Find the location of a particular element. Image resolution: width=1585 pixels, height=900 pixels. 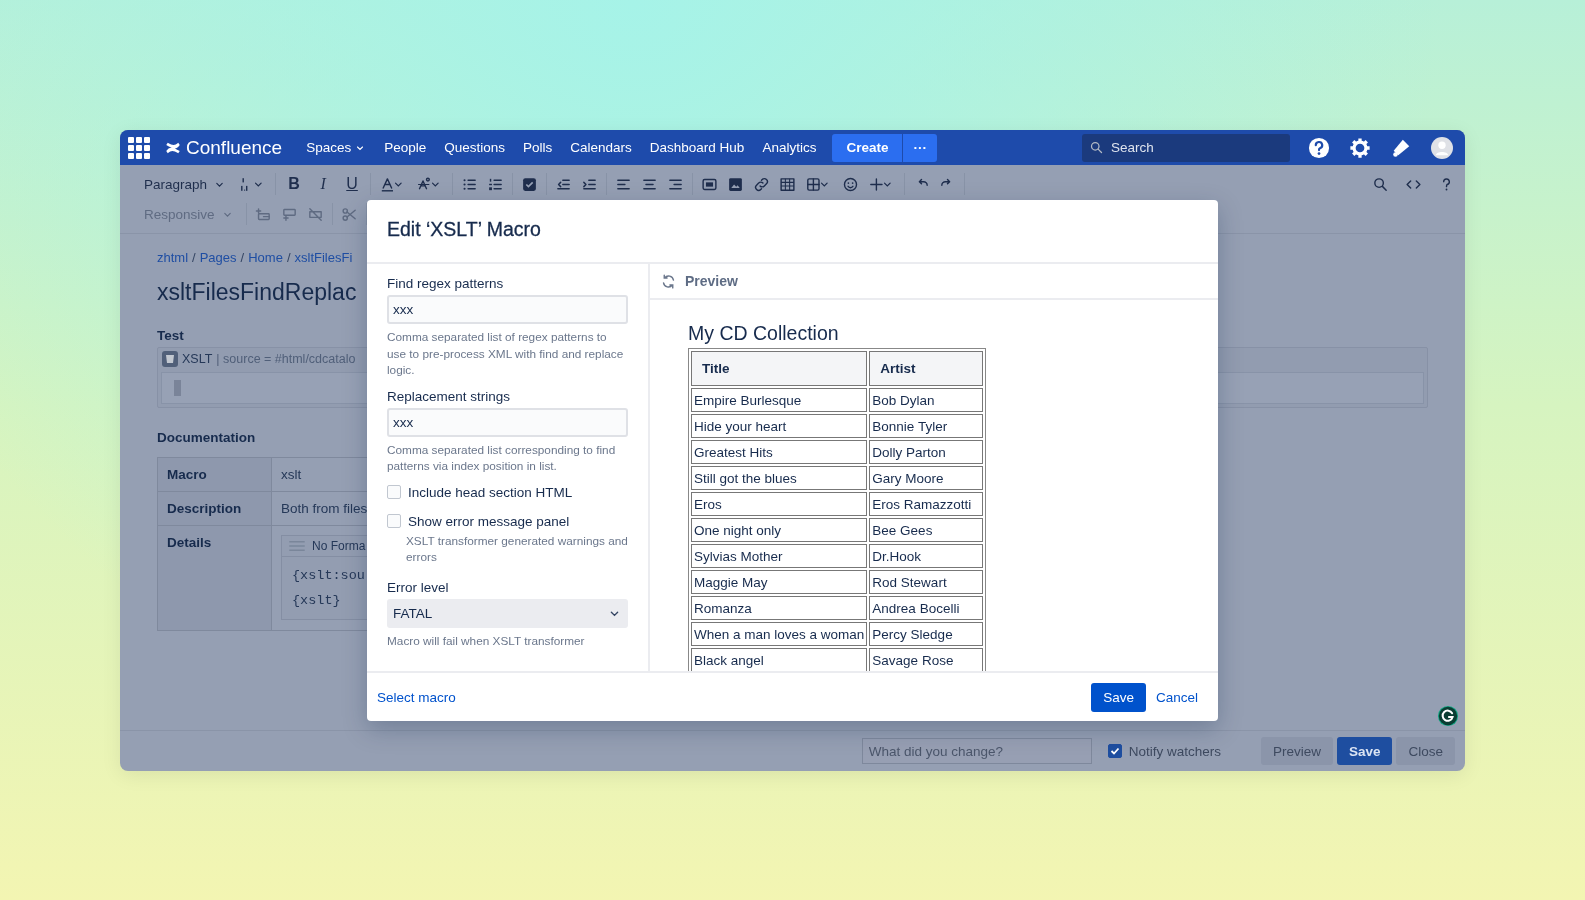

task-checkbox-icon is located at coordinates (530, 184).